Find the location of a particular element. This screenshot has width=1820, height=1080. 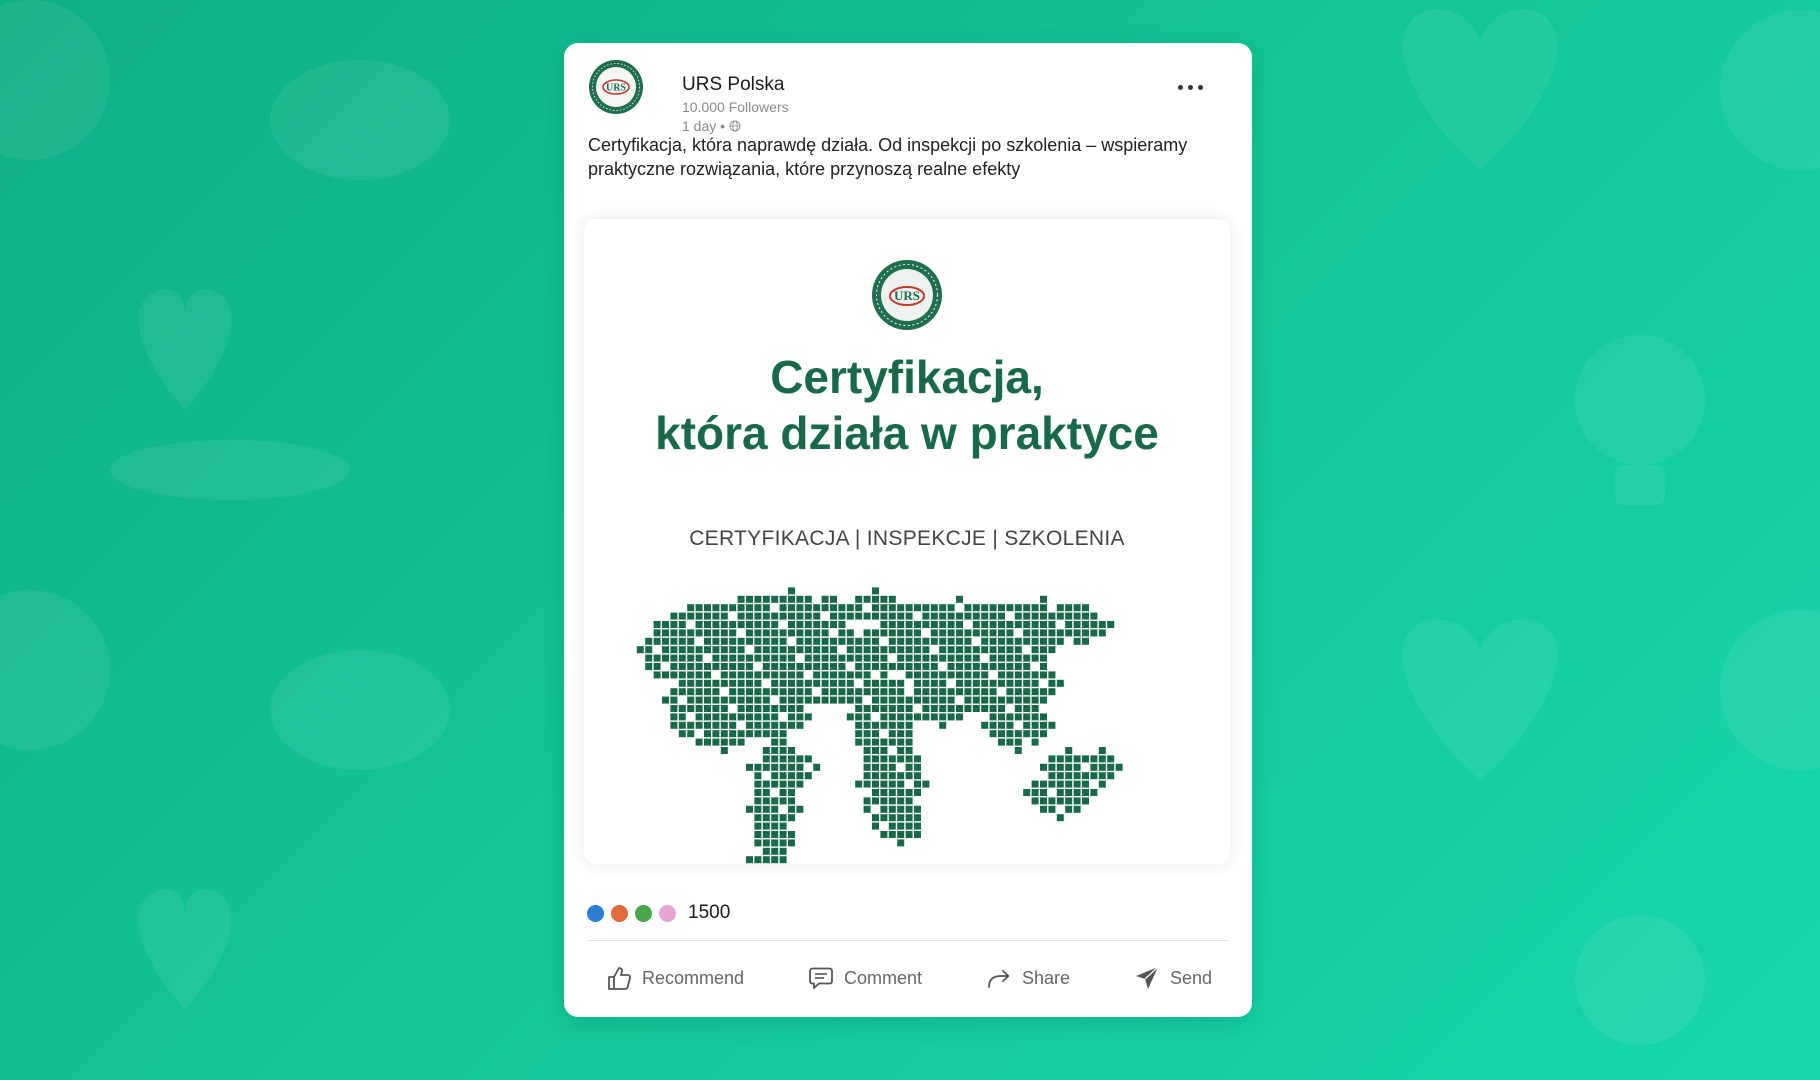

company-avatar: URS is located at coordinates (616, 87).